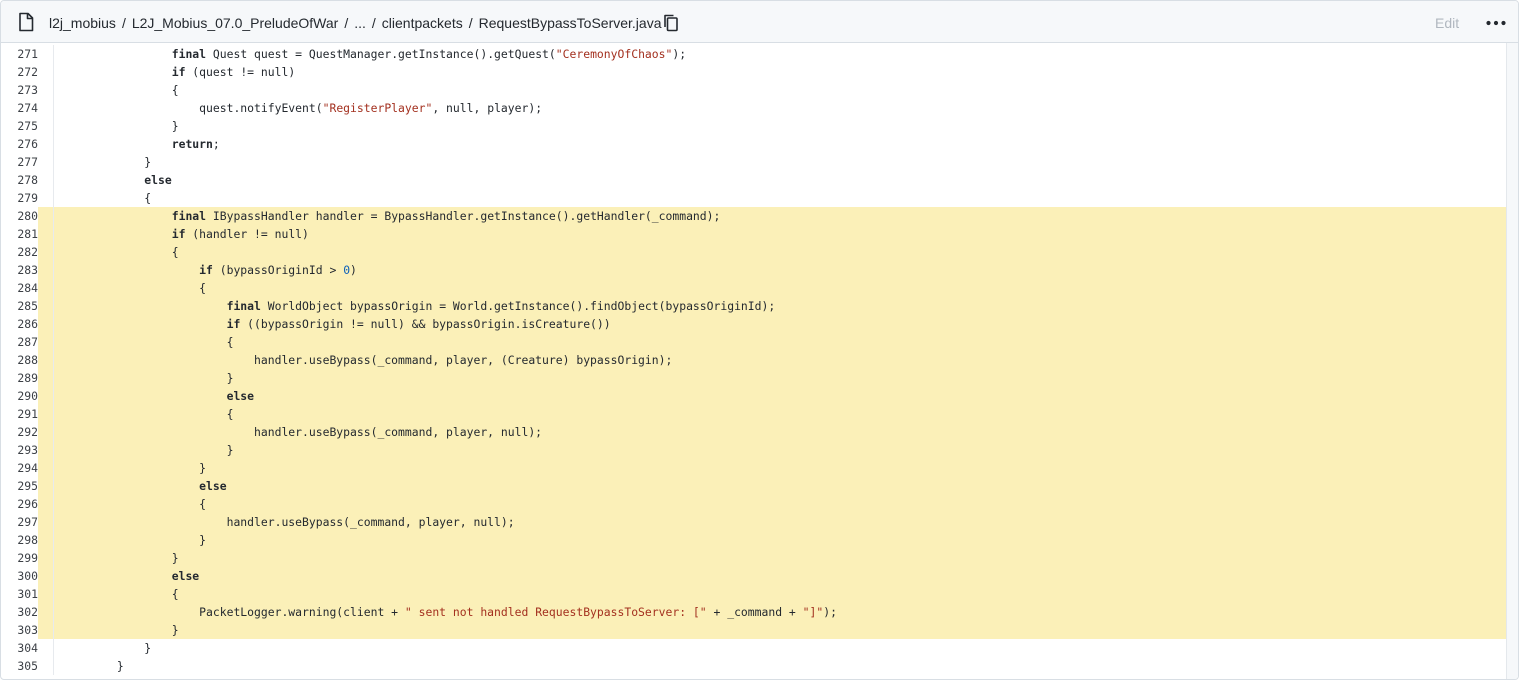  What do you see at coordinates (178, 72) in the screenshot?
I see `code-text: if (quest != null)` at bounding box center [178, 72].